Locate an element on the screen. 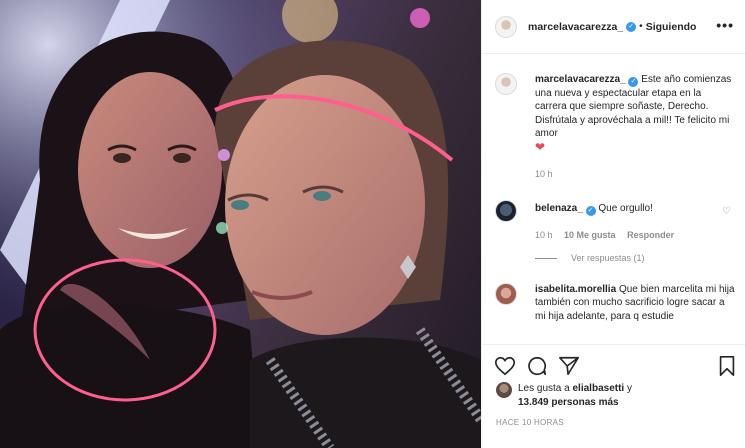  caption-time: 10 h is located at coordinates (544, 174).